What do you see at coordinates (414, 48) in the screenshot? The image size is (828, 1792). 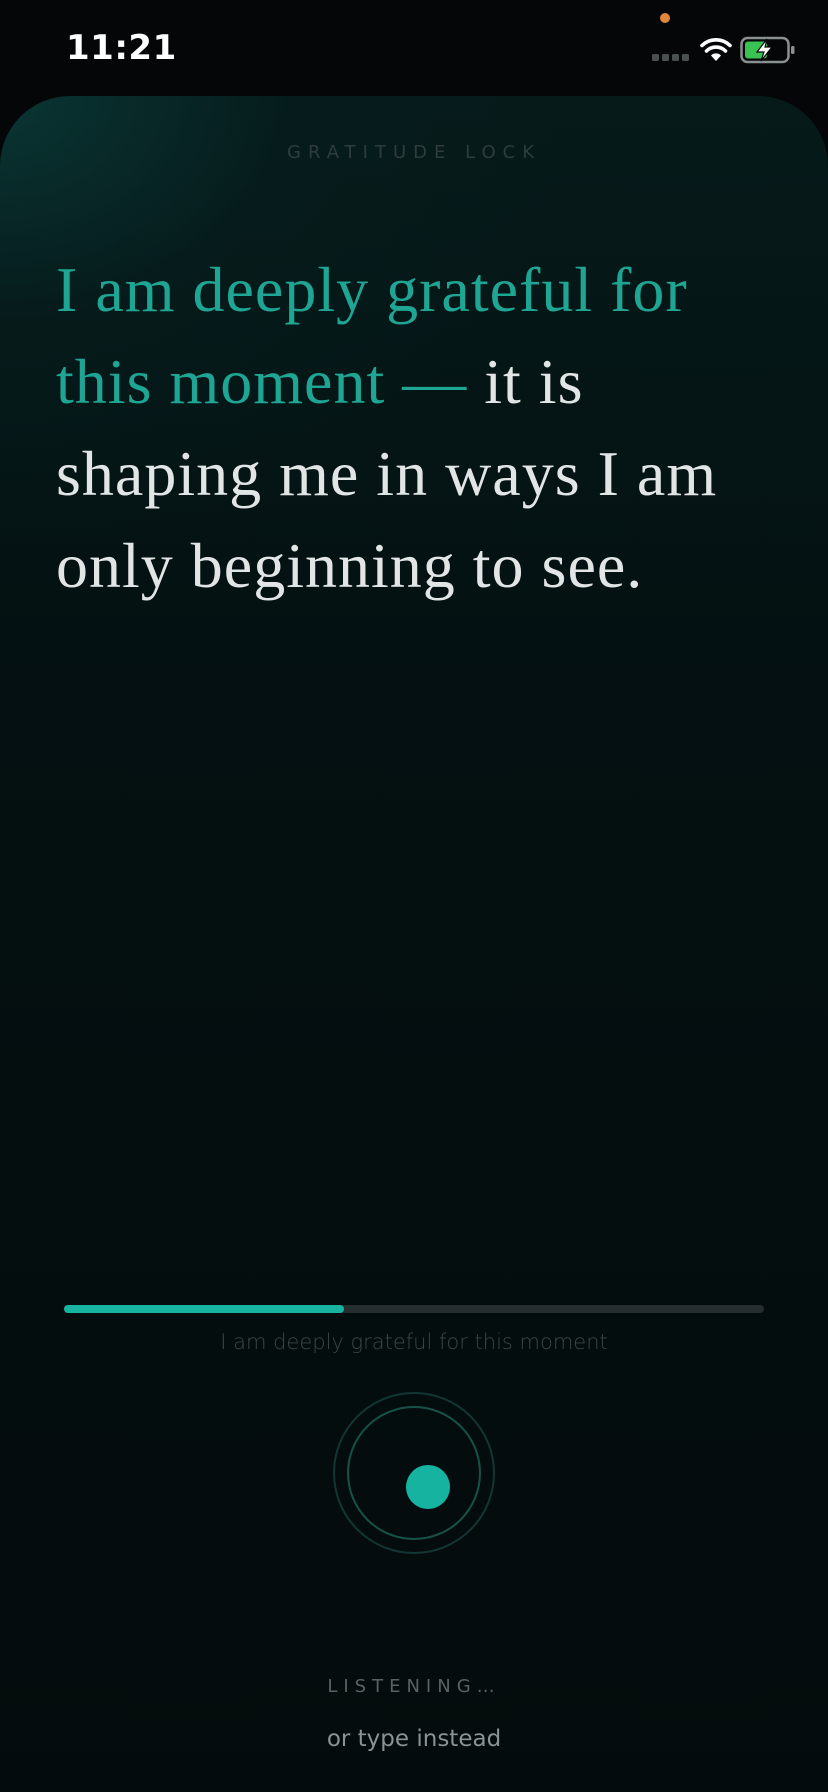 I see `status-bar: 11:21` at bounding box center [414, 48].